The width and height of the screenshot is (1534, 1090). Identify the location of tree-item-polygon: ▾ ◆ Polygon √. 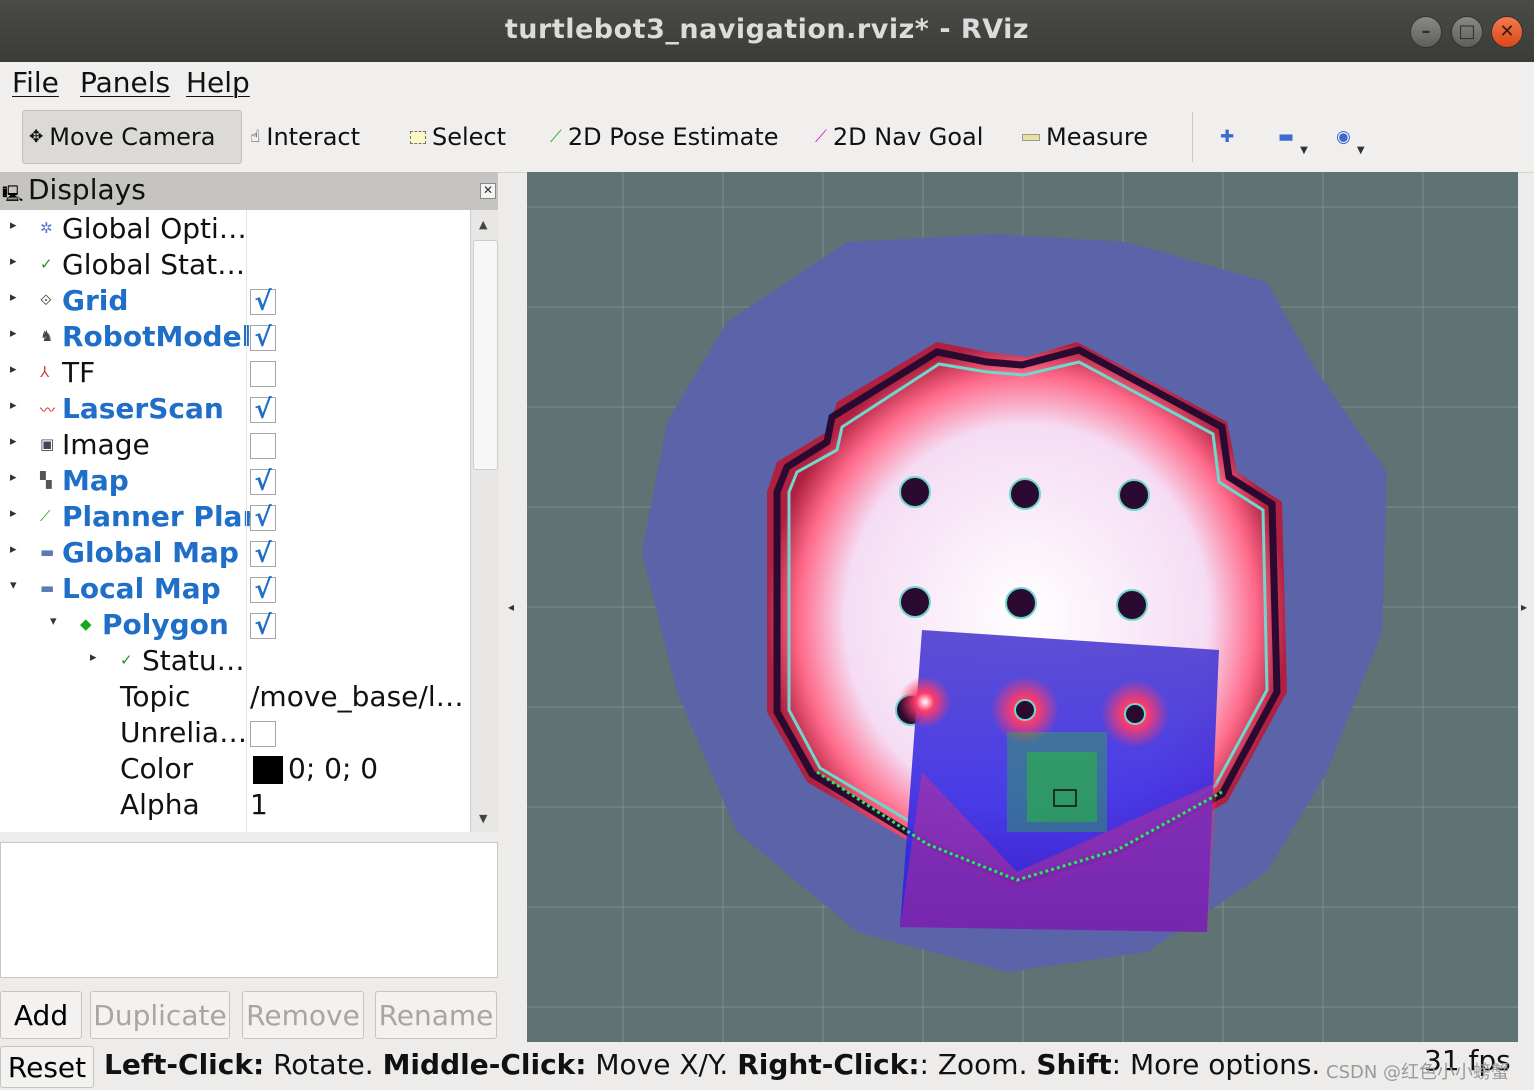
(235, 626).